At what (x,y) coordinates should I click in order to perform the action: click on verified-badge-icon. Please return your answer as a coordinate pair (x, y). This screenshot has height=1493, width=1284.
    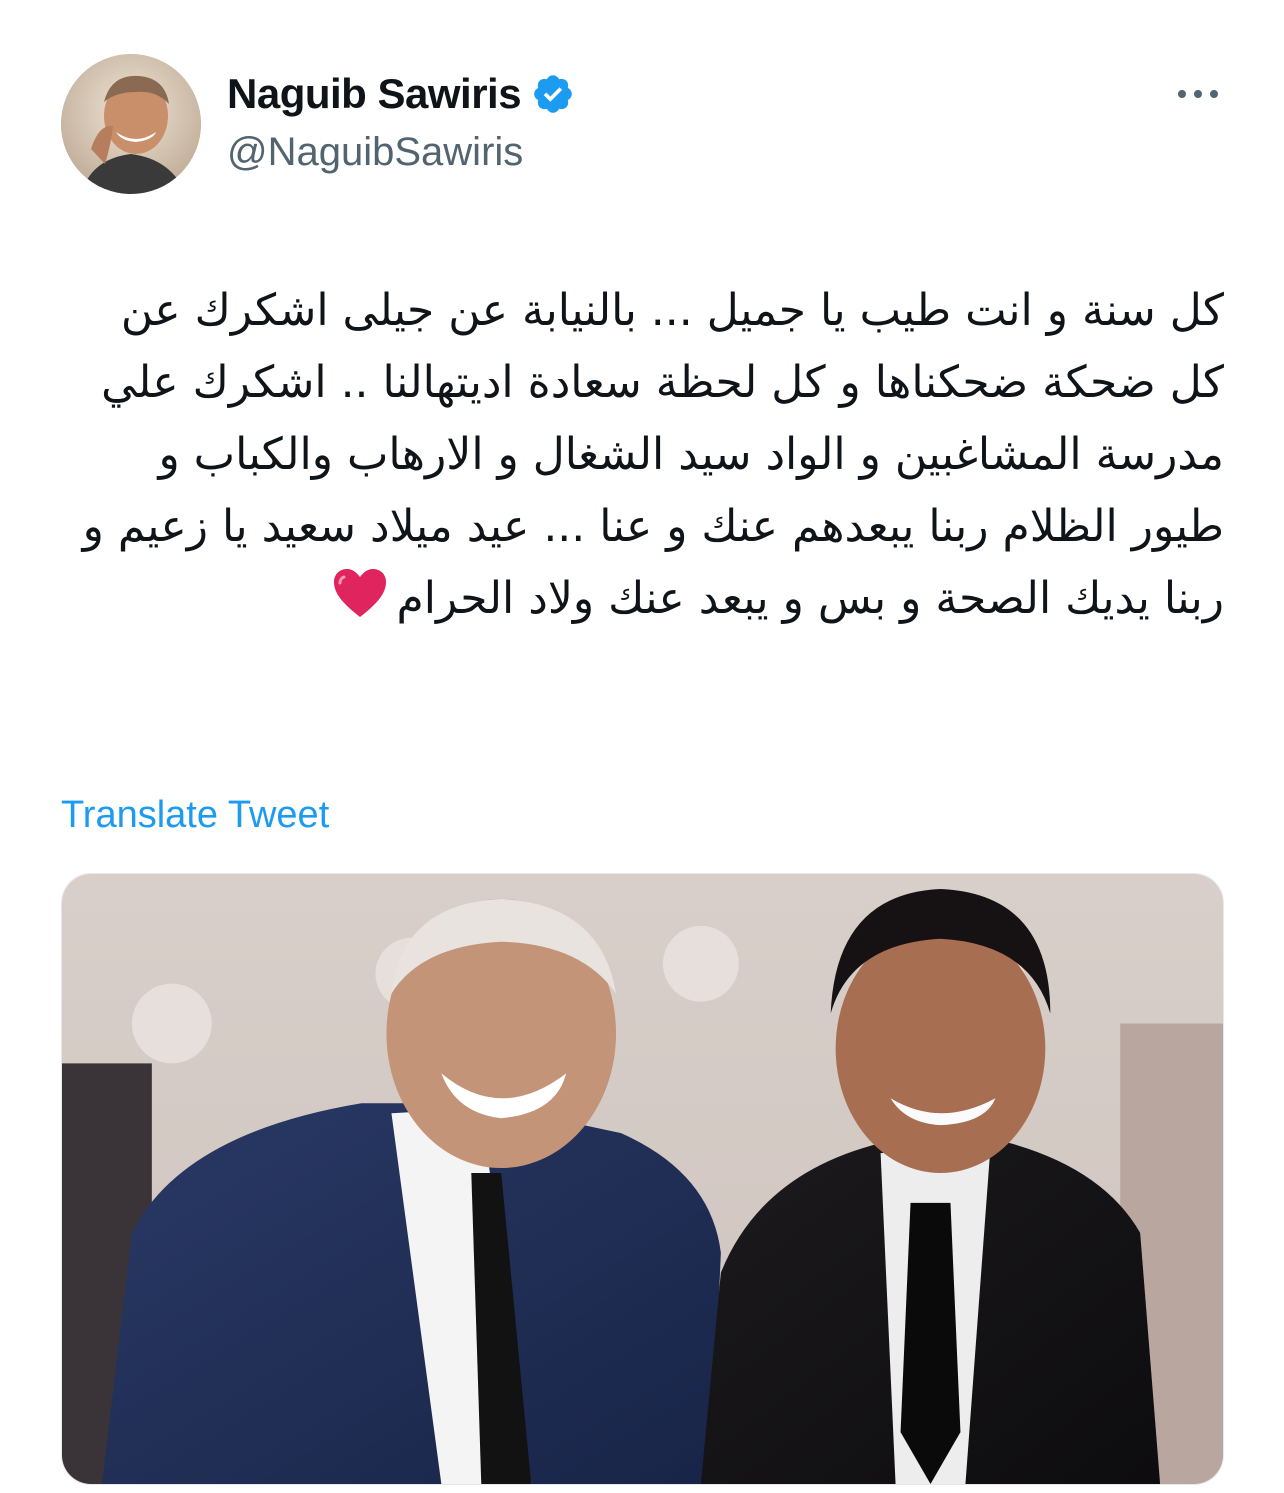
    Looking at the image, I should click on (553, 94).